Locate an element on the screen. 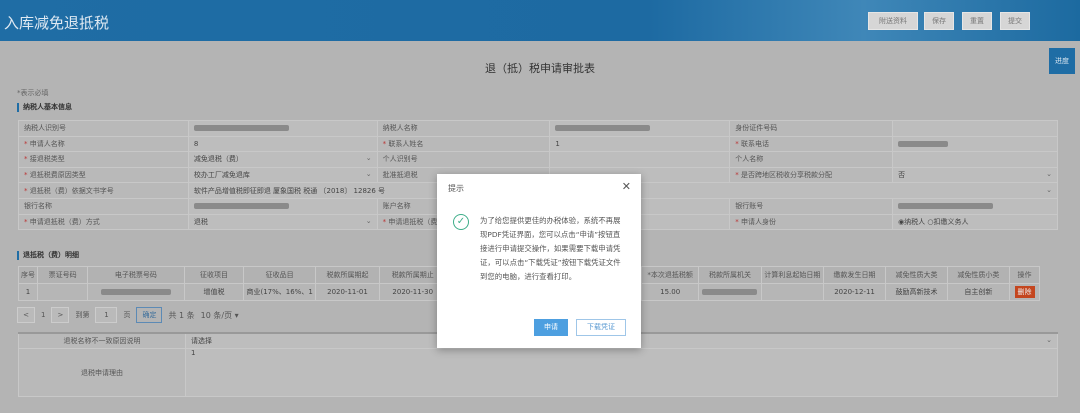 The width and height of the screenshot is (1080, 413). label-text: 申请人身份 is located at coordinates (758, 221).